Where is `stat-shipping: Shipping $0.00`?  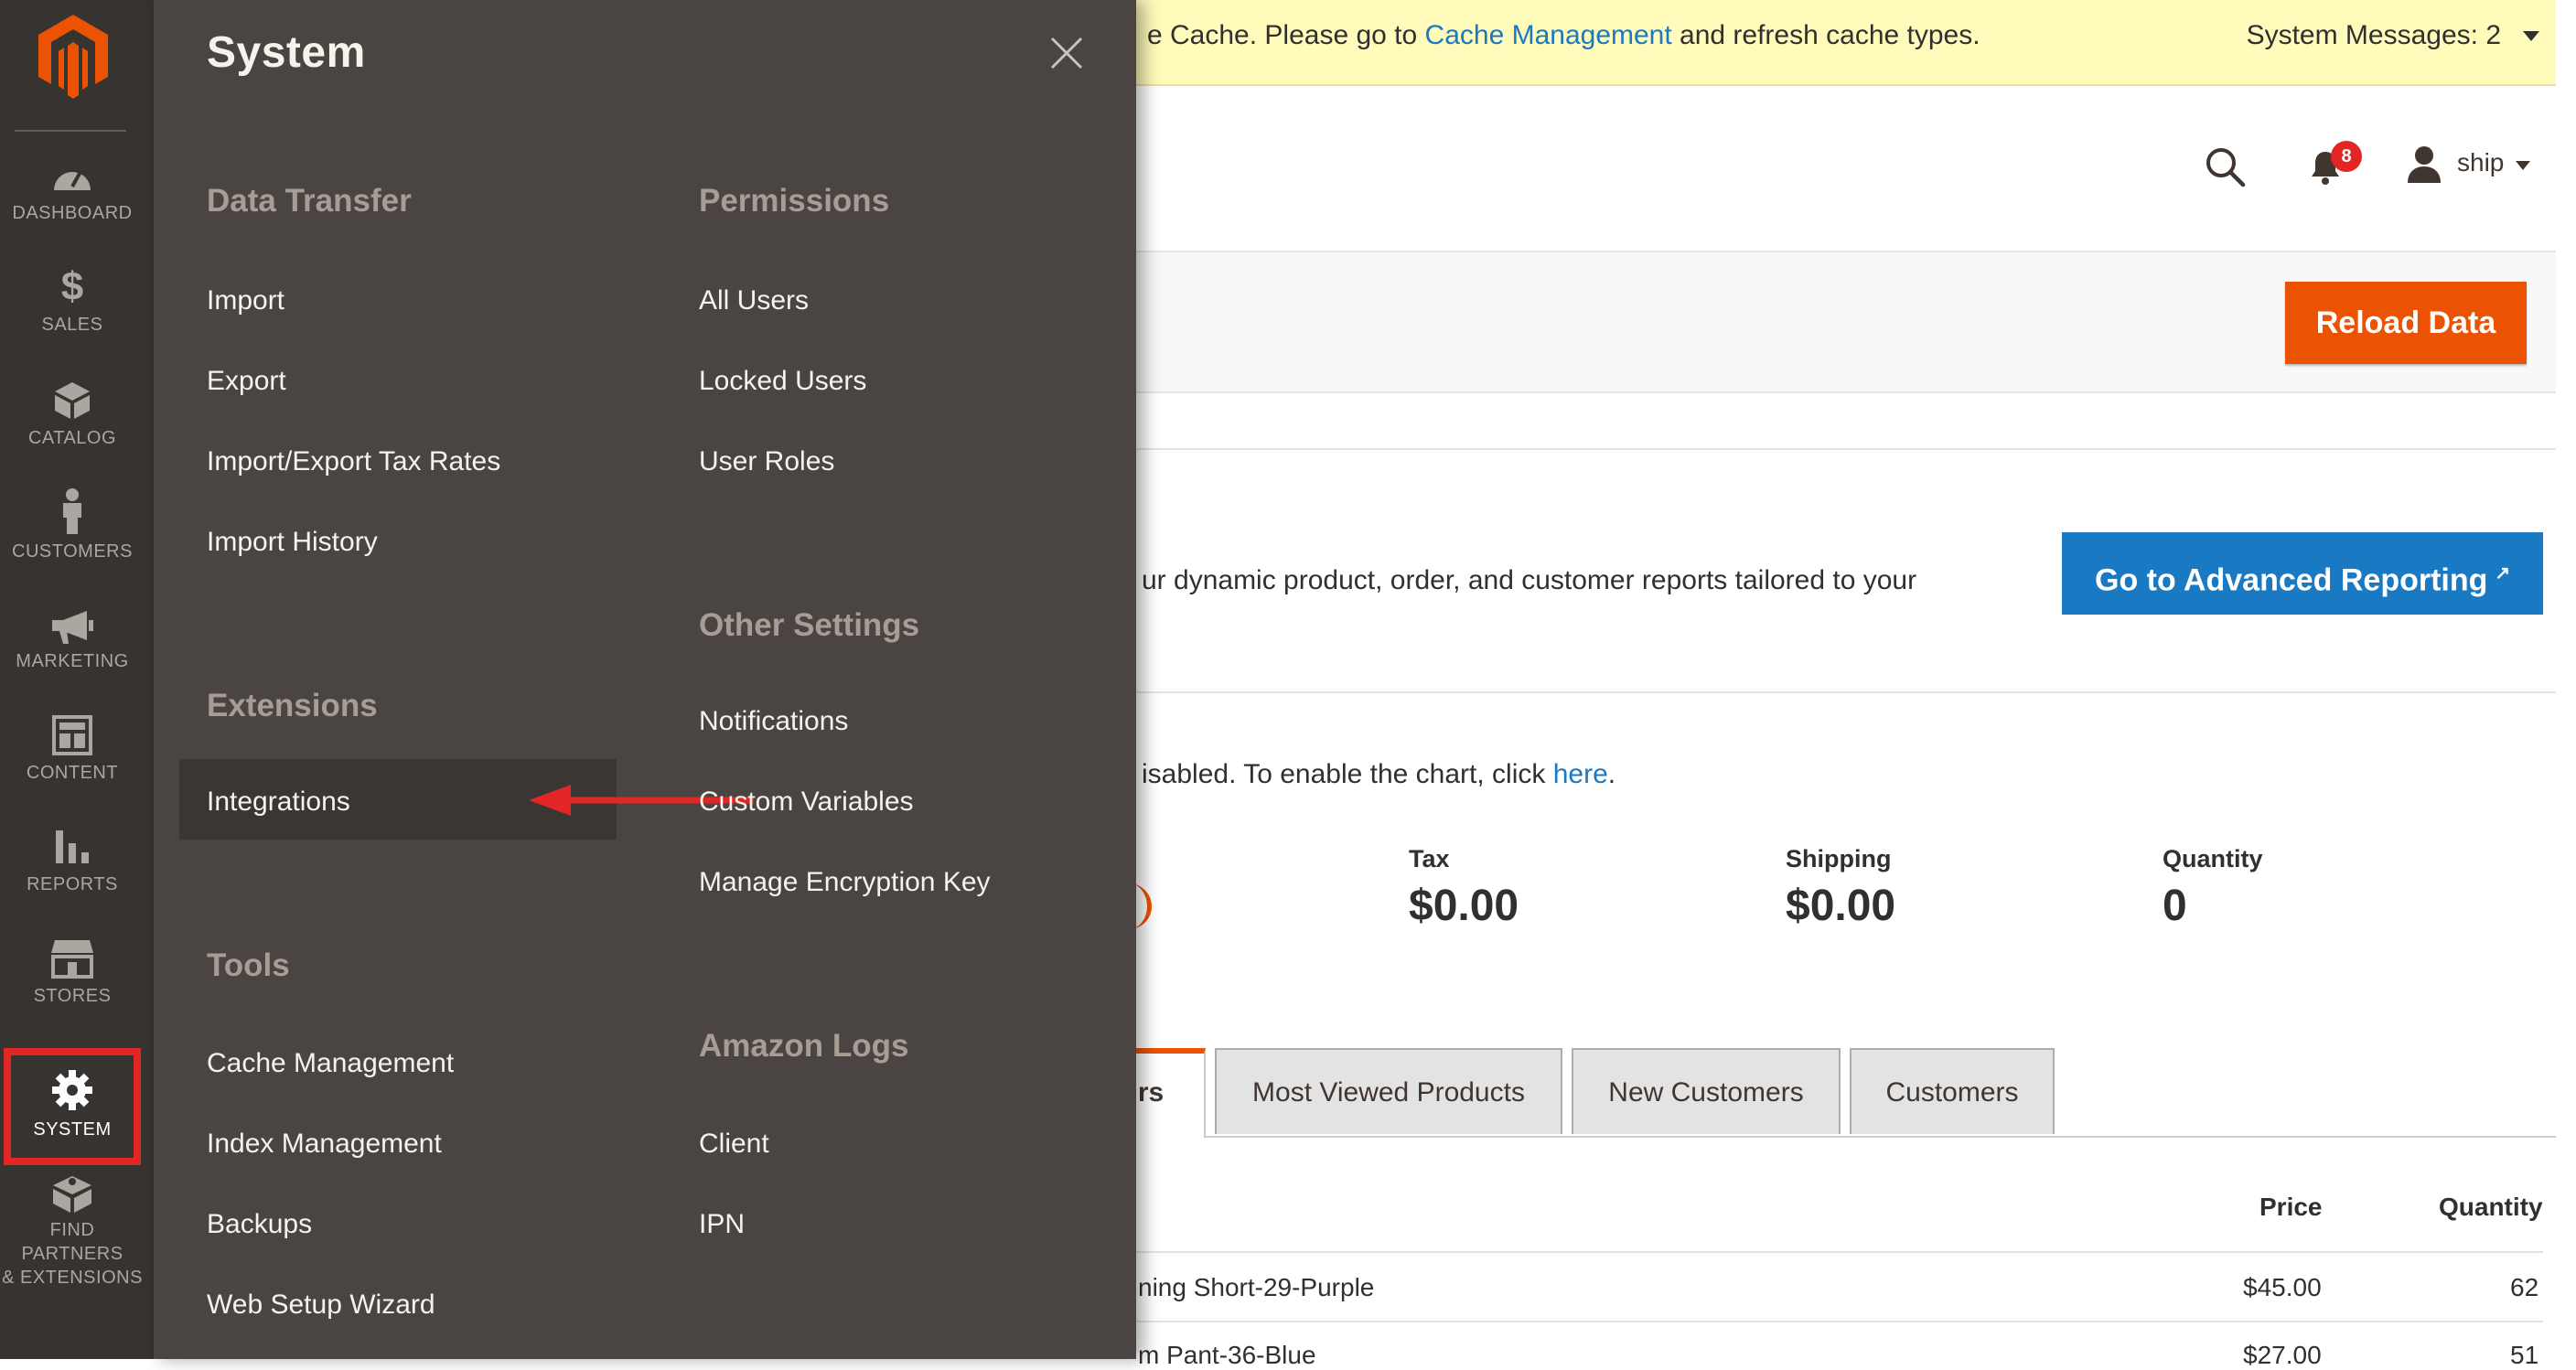
stat-shipping: Shipping $0.00 is located at coordinates (1841, 888).